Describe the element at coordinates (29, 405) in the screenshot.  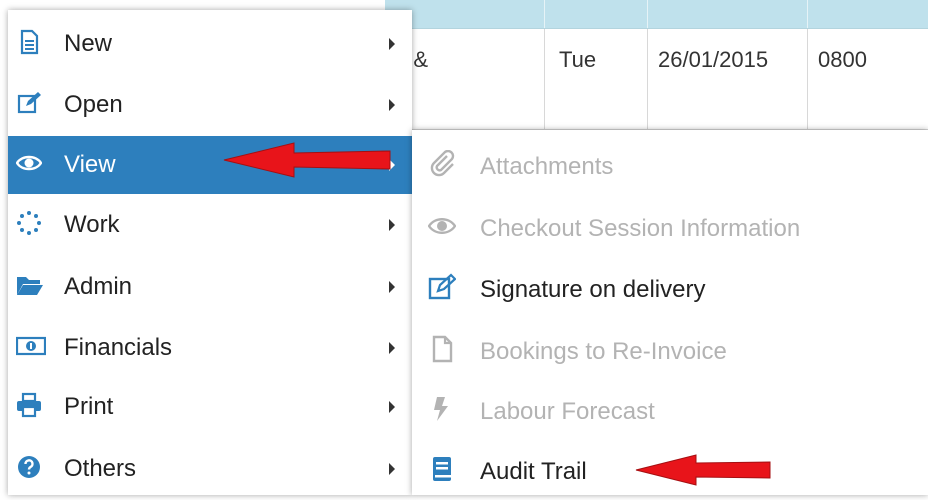
I see `printer-icon` at that location.